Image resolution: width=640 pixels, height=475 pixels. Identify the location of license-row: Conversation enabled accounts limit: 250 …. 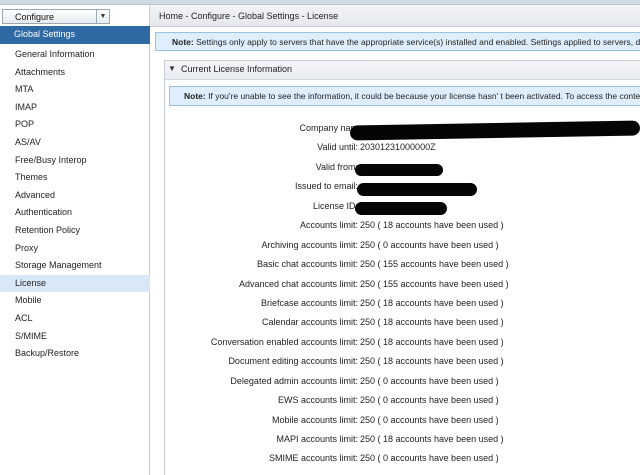
(402, 342).